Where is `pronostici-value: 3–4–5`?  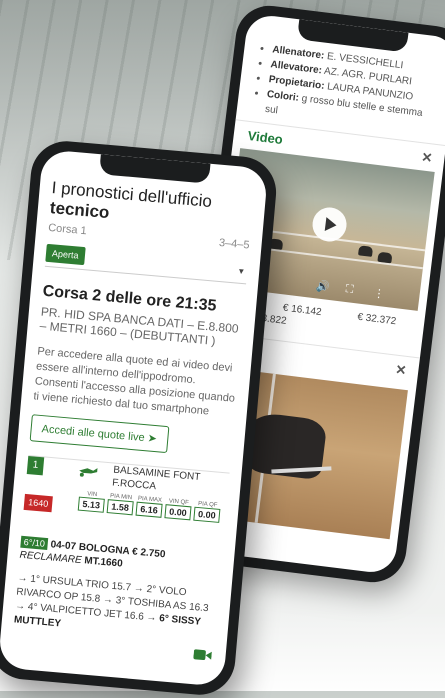 pronostici-value: 3–4–5 is located at coordinates (234, 244).